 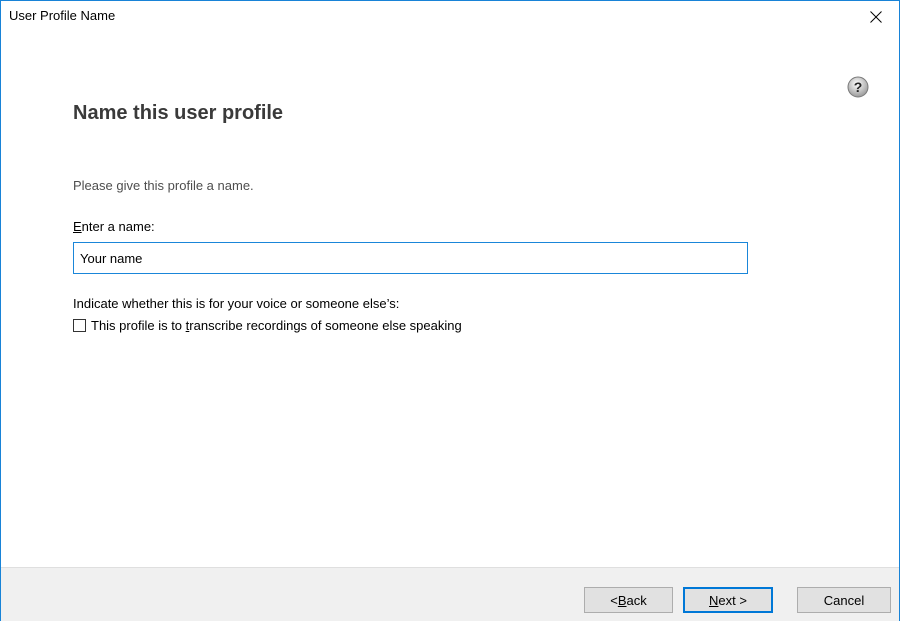 What do you see at coordinates (77, 226) in the screenshot?
I see `name-label-accelerator: E` at bounding box center [77, 226].